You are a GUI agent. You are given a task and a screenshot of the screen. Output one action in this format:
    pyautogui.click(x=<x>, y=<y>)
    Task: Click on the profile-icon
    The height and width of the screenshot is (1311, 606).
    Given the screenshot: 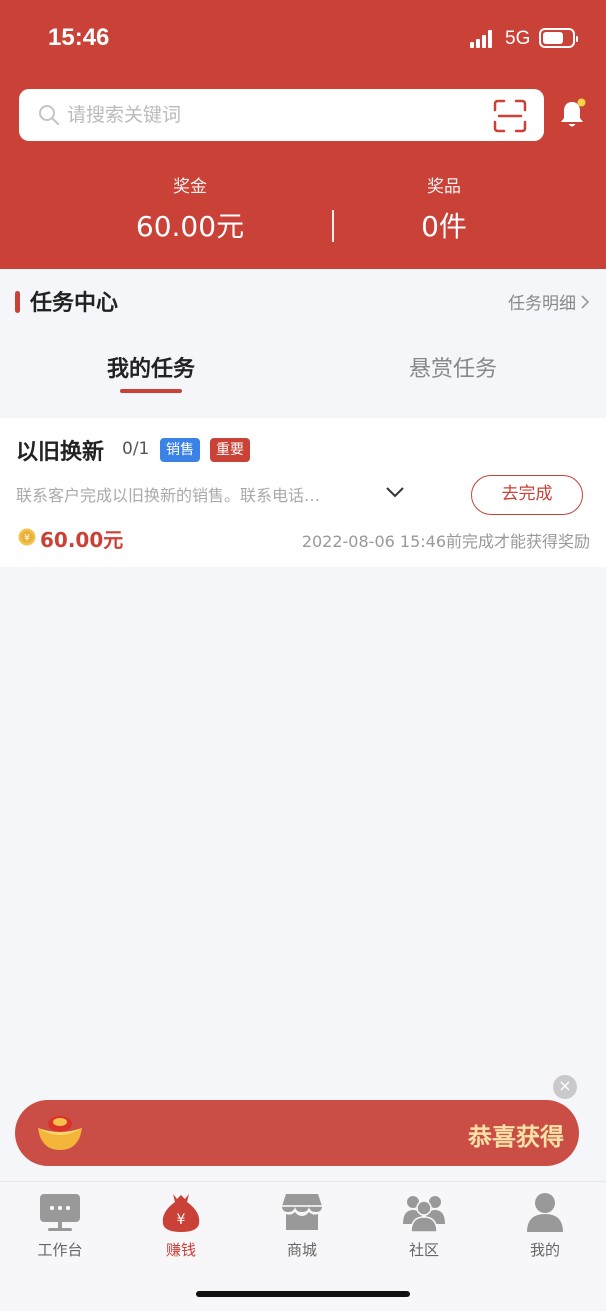 What is the action you would take?
    pyautogui.click(x=545, y=1212)
    